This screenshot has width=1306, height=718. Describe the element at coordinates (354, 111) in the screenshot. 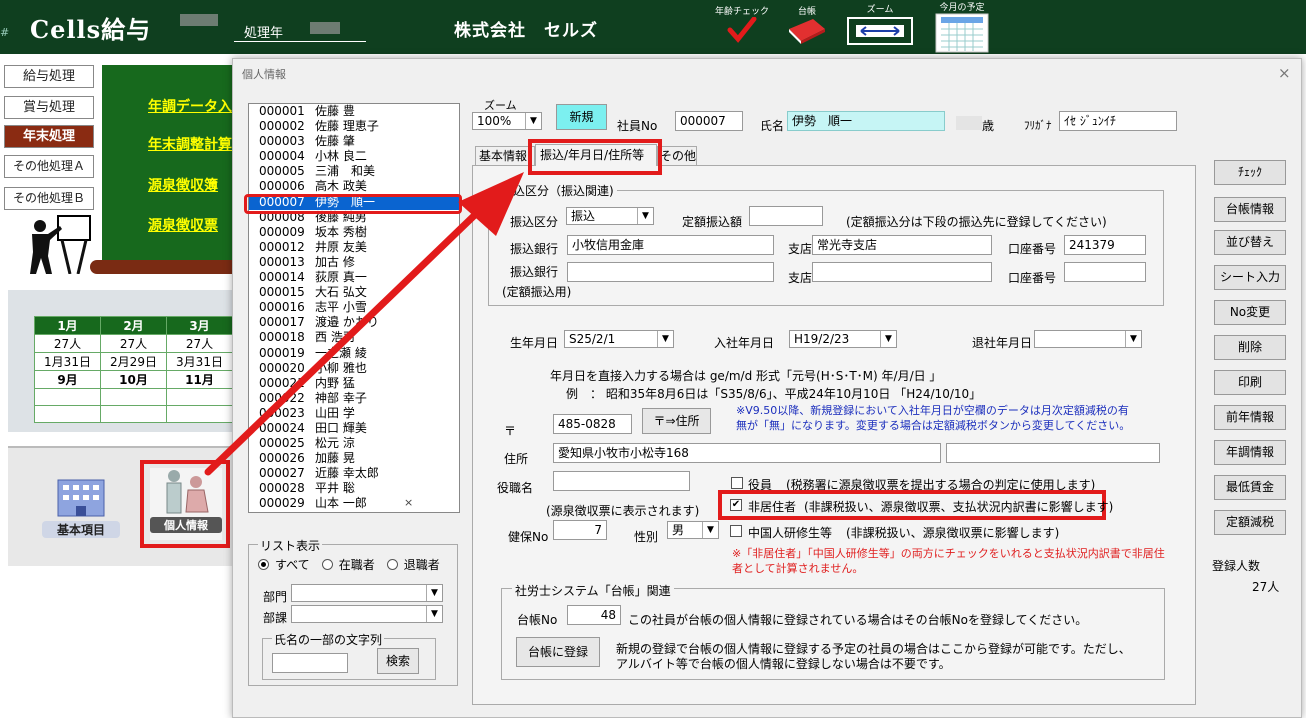

I see `employee-row: 000001 佐藤 豊` at that location.